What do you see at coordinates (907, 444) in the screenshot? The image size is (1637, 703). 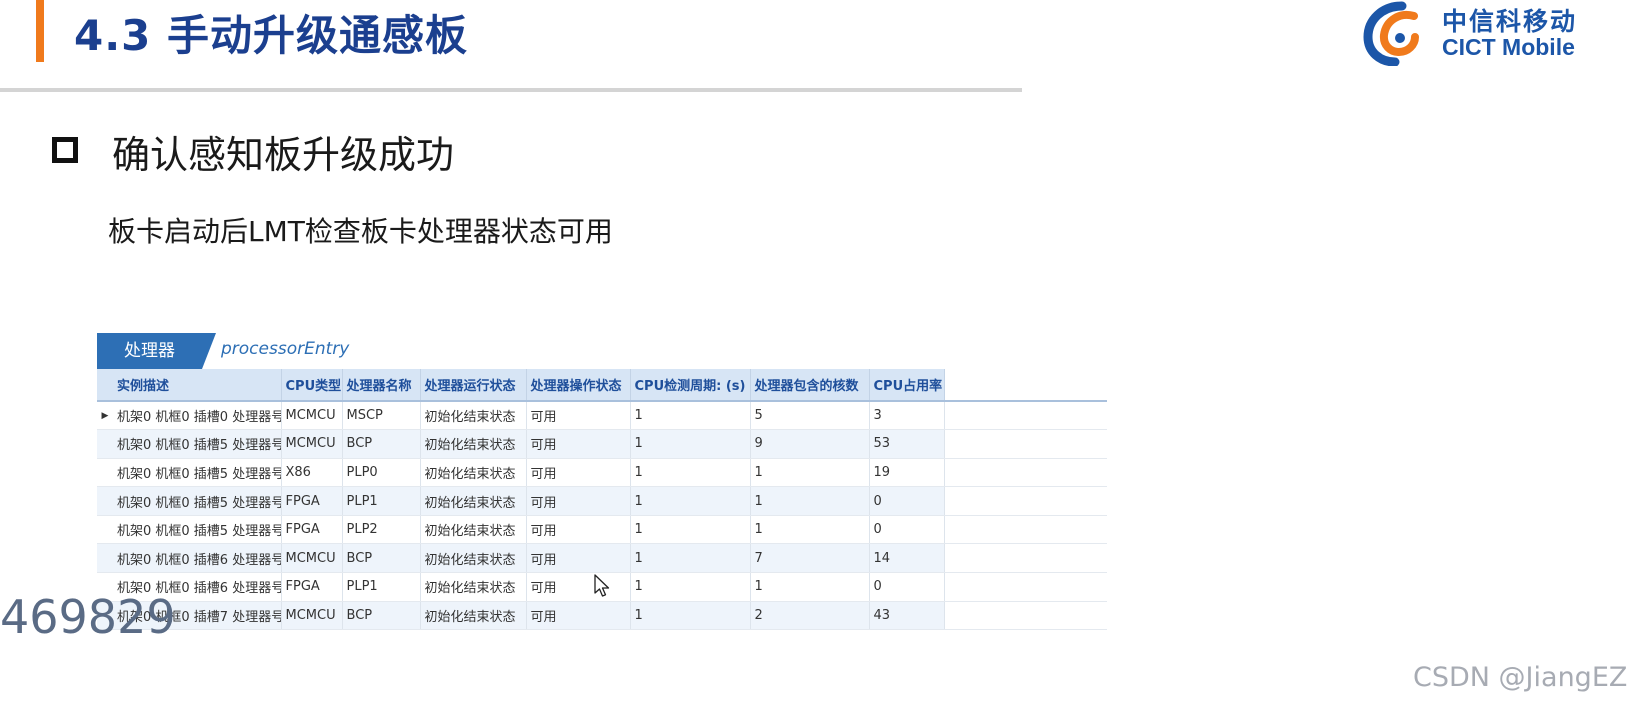 I see `table-cell: 53` at bounding box center [907, 444].